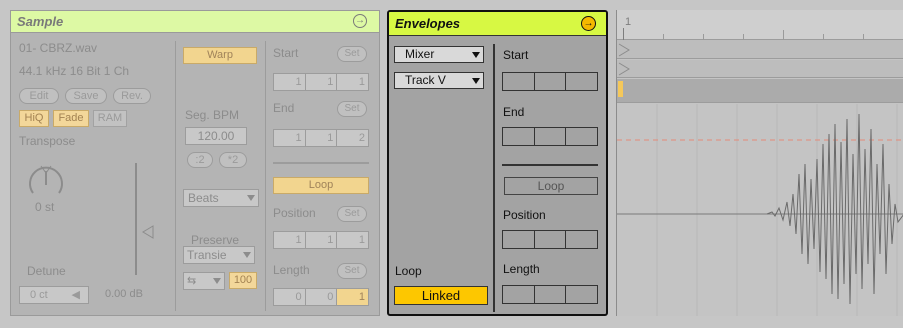 This screenshot has height=328, width=903. What do you see at coordinates (216, 136) in the screenshot?
I see `seg-bpm-field: 120.00` at bounding box center [216, 136].